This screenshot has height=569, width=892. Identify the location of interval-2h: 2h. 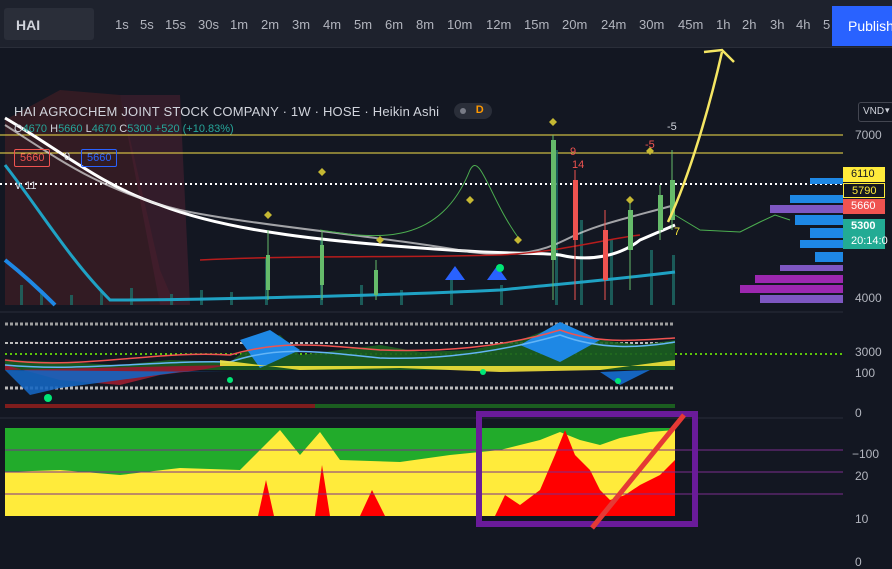
(749, 24).